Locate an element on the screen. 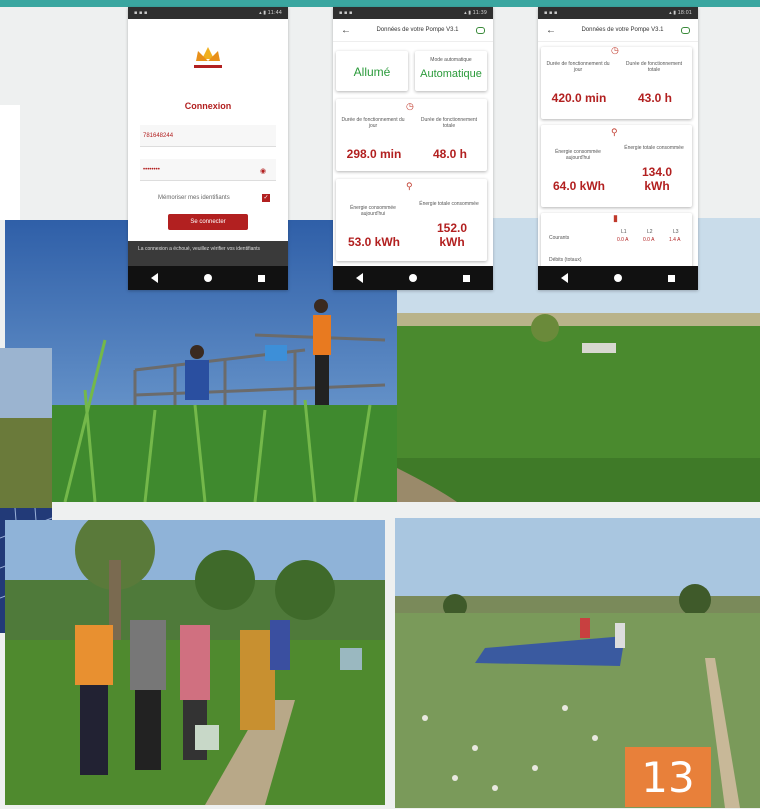 This screenshot has width=760, height=809. page-number-badge: 13 is located at coordinates (668, 777).